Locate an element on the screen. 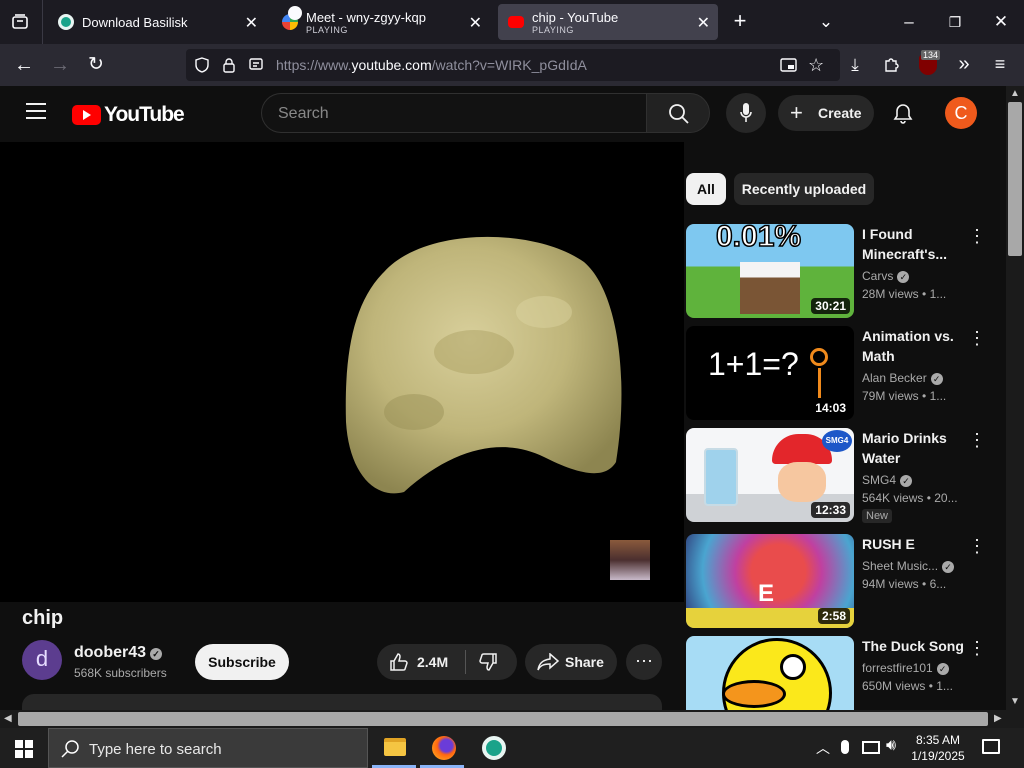 The height and width of the screenshot is (768, 1024). tab-download-basilisk: Download Basilisk ✕ is located at coordinates (157, 22).